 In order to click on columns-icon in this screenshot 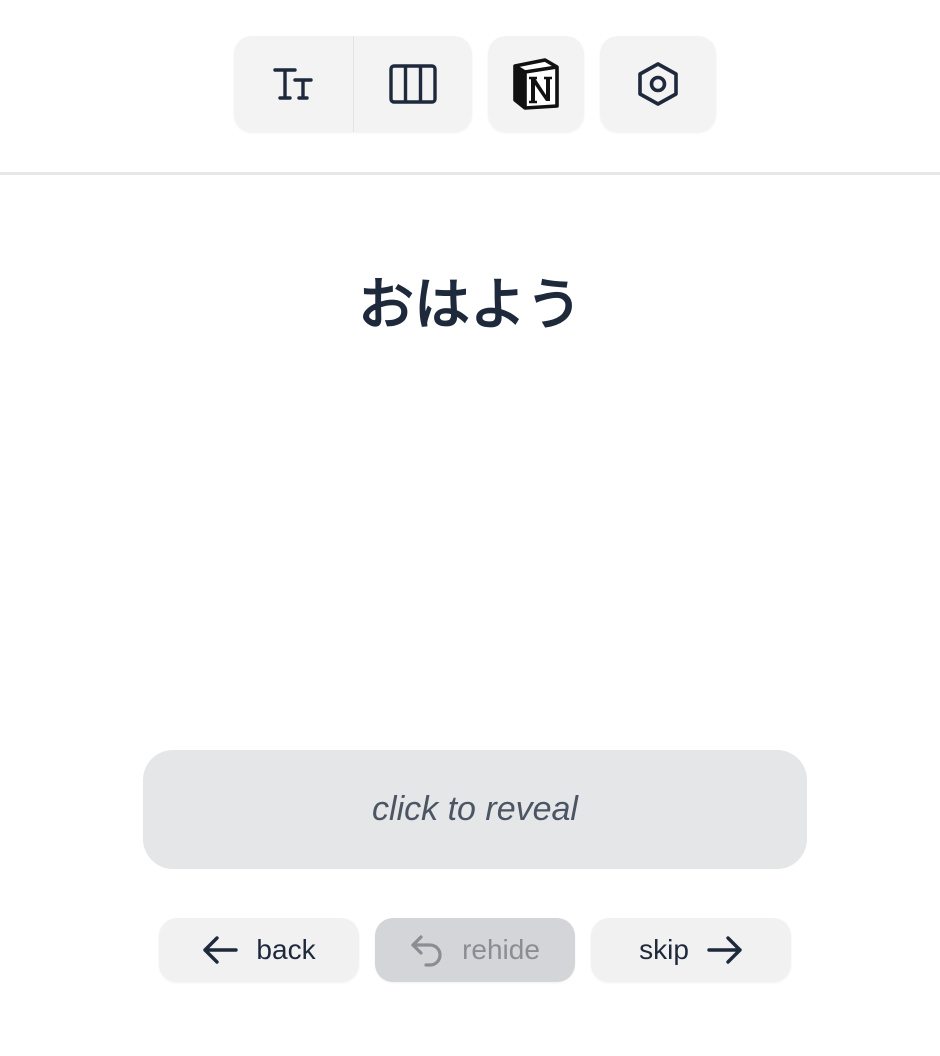, I will do `click(413, 84)`.